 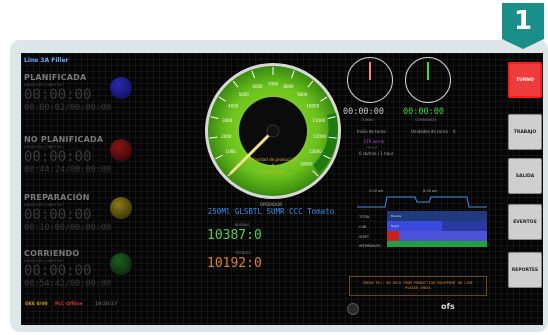 I want to click on date-status: 19/20/17, so click(x=106, y=304).